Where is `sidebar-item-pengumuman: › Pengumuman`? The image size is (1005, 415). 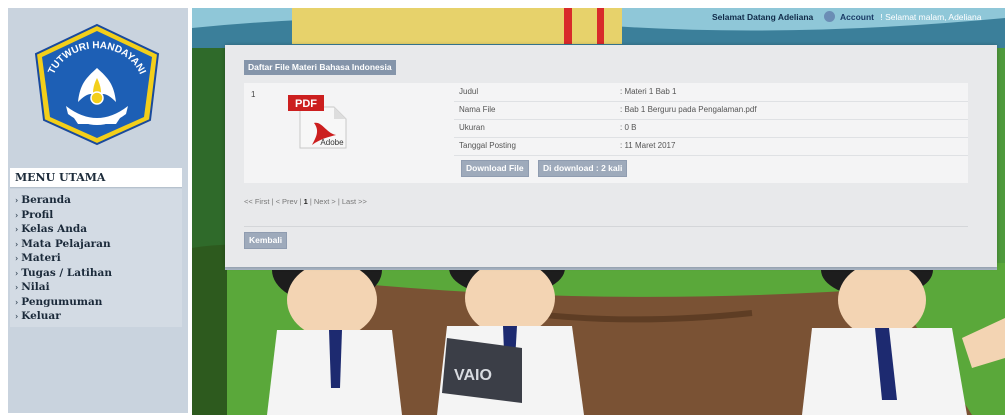
sidebar-item-pengumuman: › Pengumuman is located at coordinates (96, 302).